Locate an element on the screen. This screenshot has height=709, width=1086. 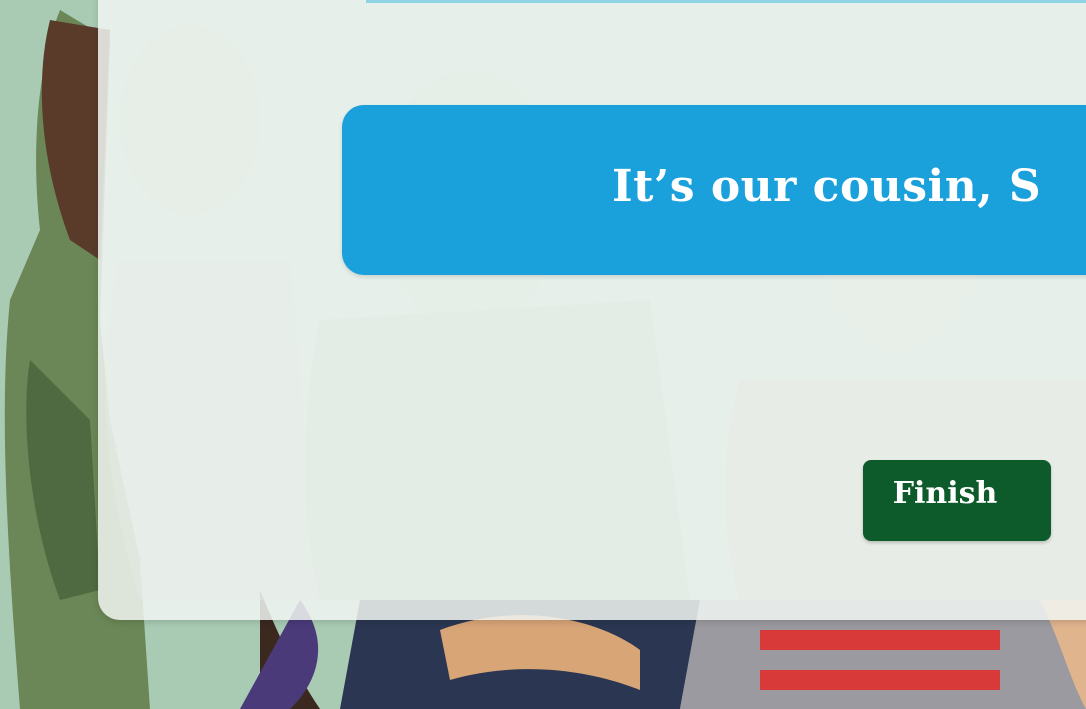
finish-button: Finish is located at coordinates (957, 500).